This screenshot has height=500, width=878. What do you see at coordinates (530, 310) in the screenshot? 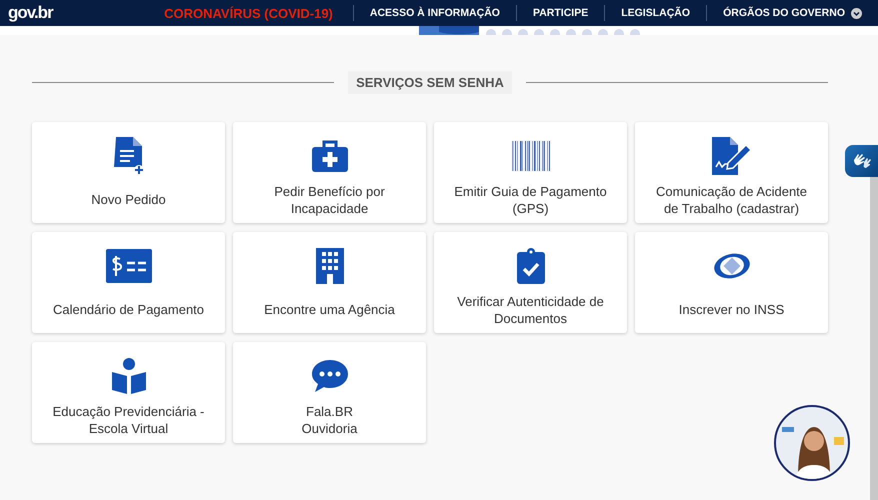
I see `service-label: Verificar Autenticidade de Documentos` at bounding box center [530, 310].